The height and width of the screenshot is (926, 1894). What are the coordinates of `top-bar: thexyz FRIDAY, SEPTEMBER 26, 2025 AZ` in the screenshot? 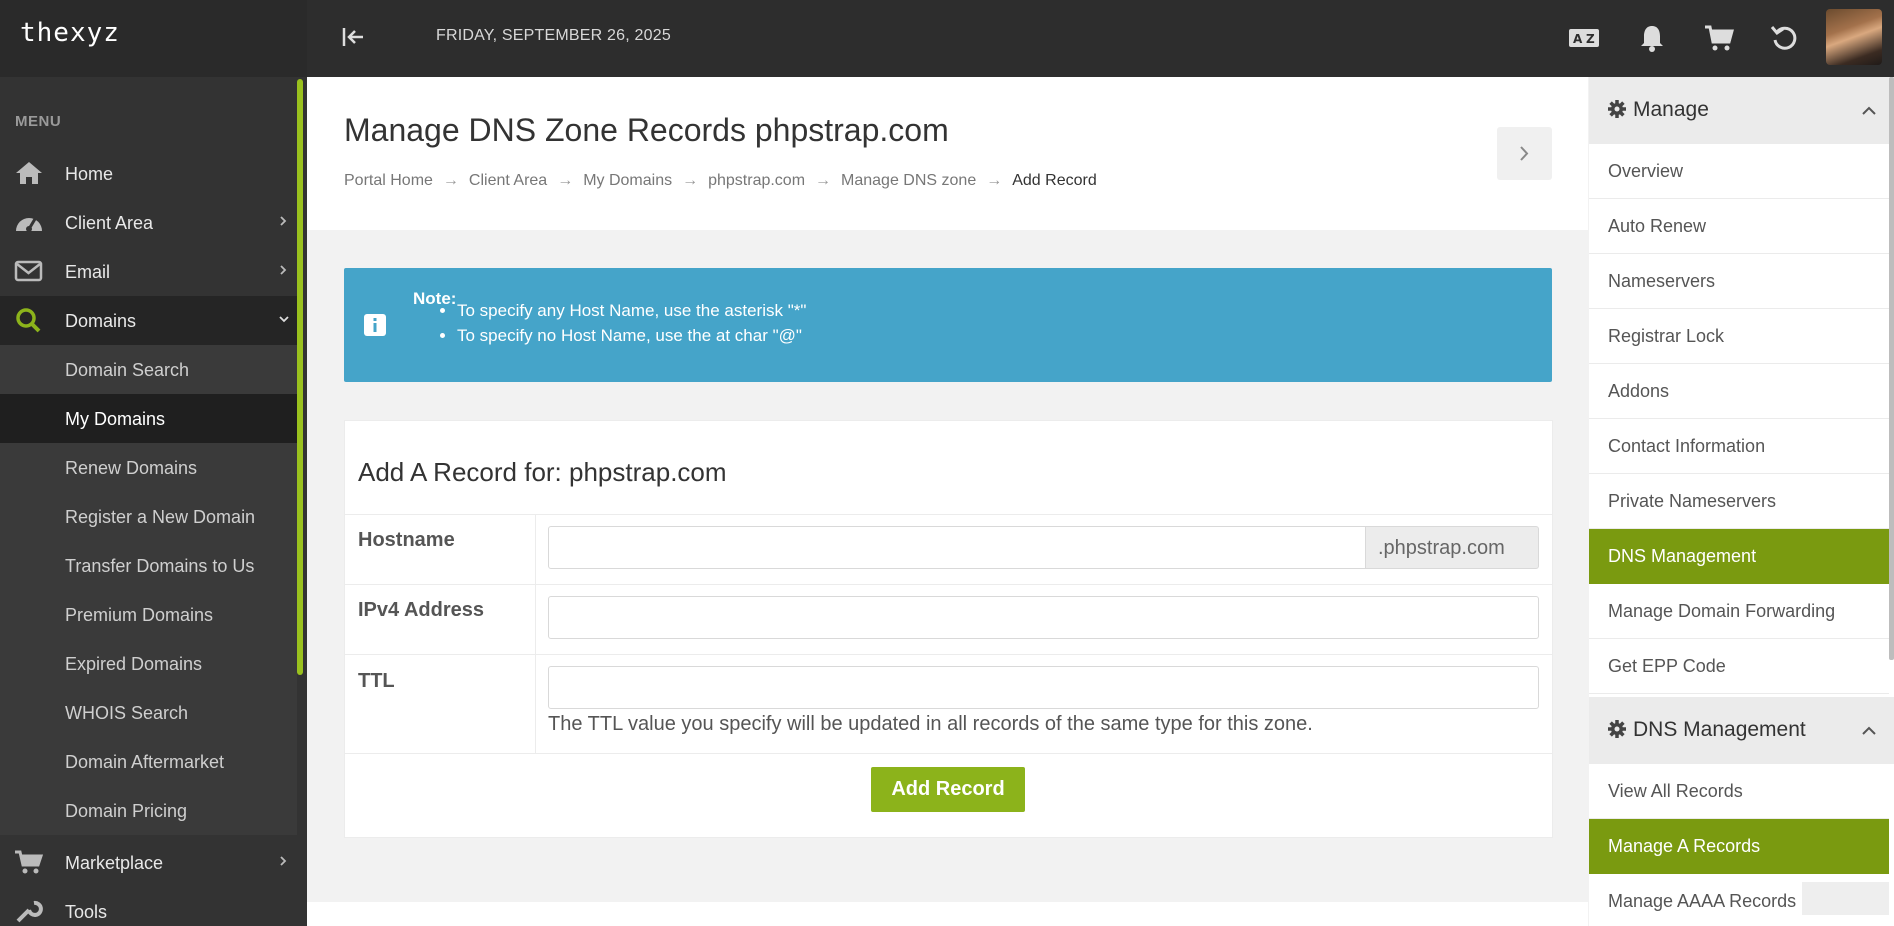 It's located at (947, 38).